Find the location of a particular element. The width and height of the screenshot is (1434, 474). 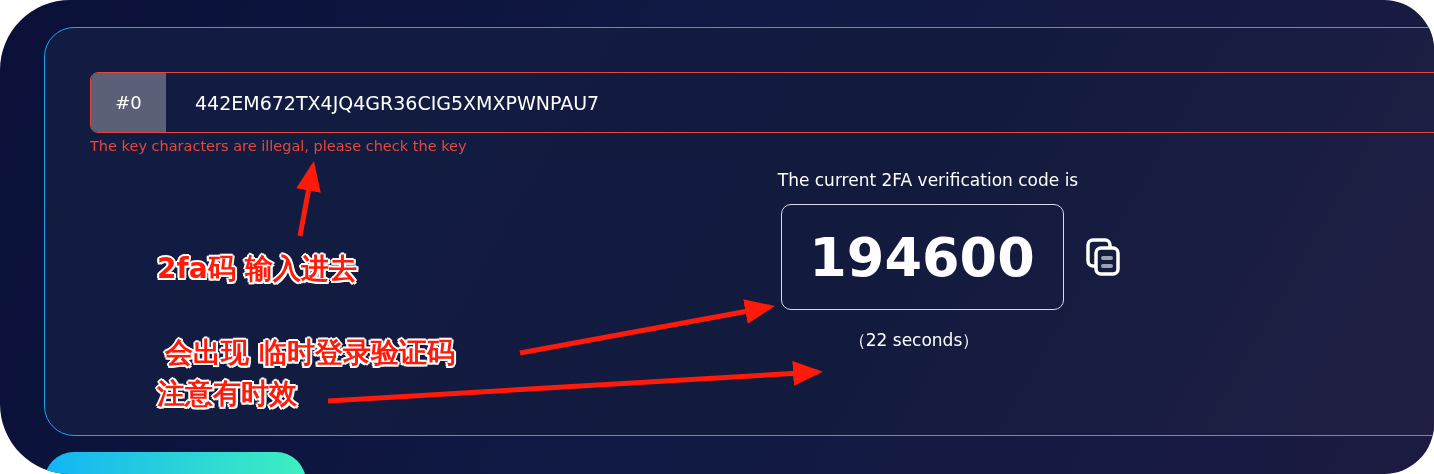

annotation-text: 注意有时效 is located at coordinates (227, 394).